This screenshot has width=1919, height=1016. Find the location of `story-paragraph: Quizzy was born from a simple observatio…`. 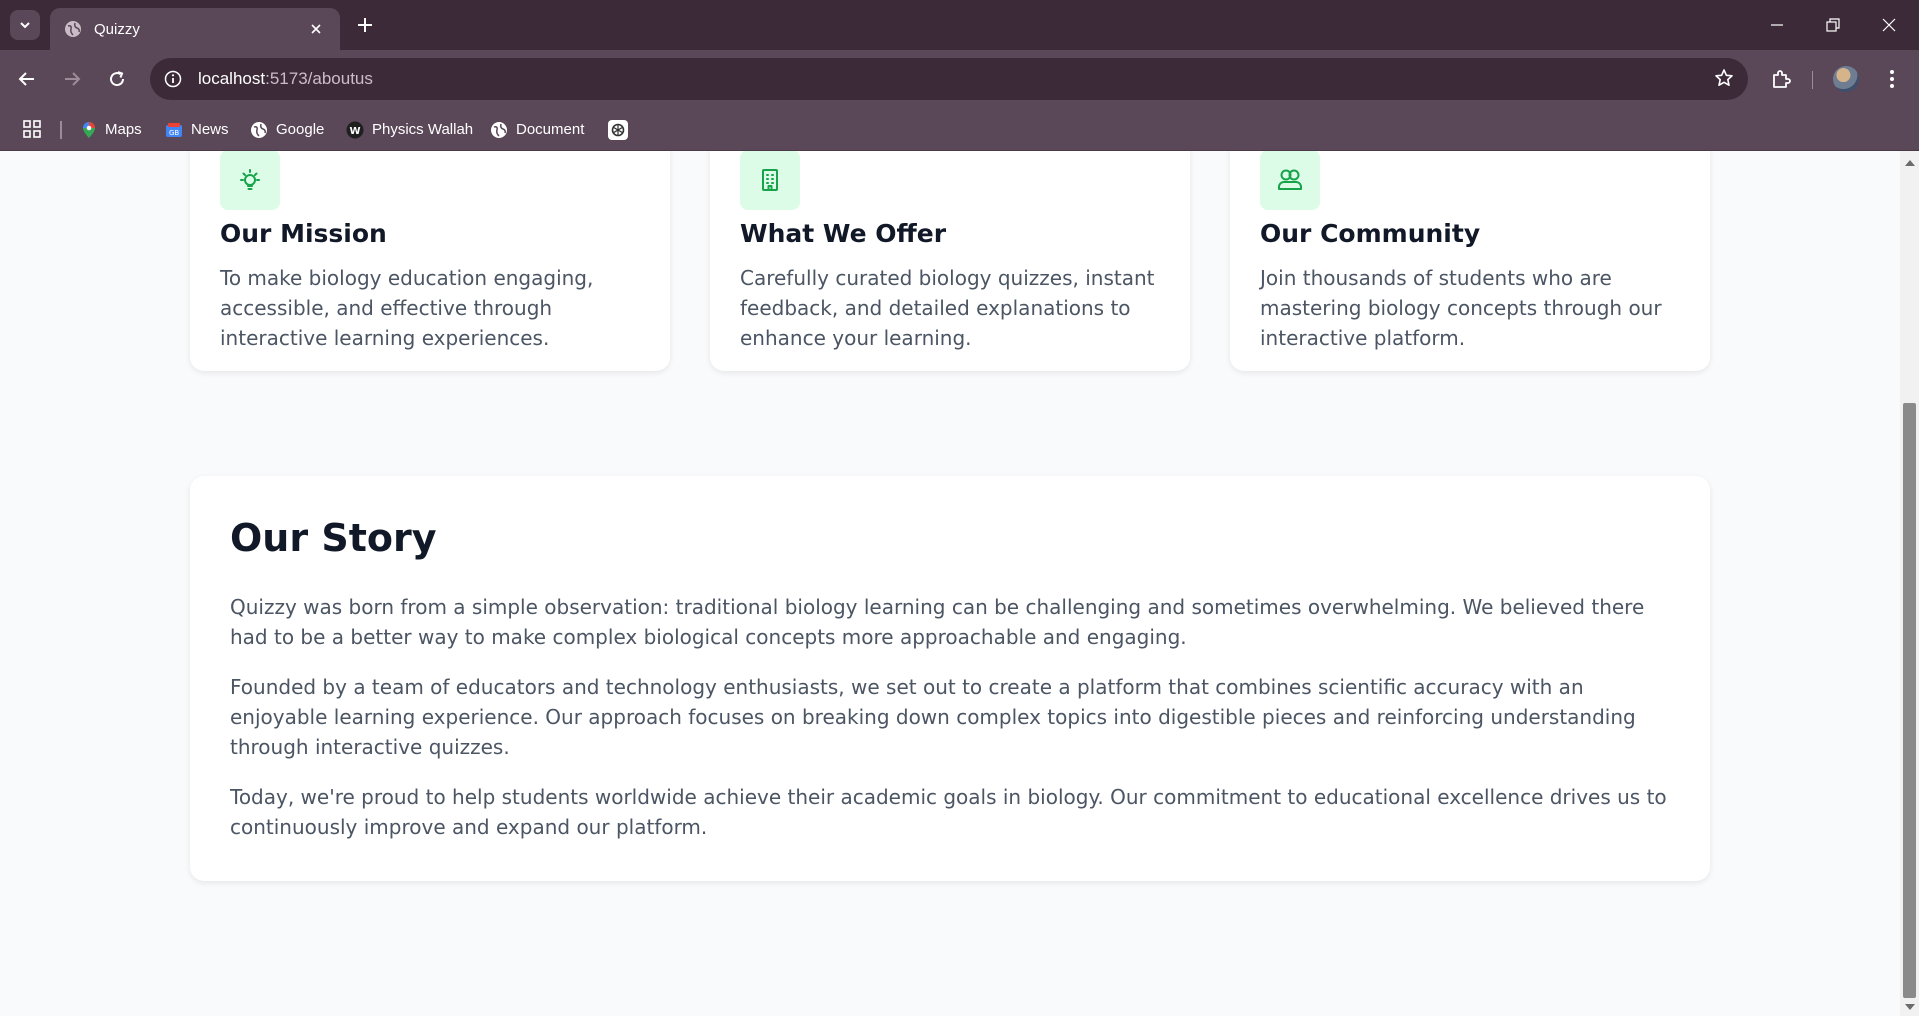

story-paragraph: Quizzy was born from a simple observatio… is located at coordinates (937, 622).